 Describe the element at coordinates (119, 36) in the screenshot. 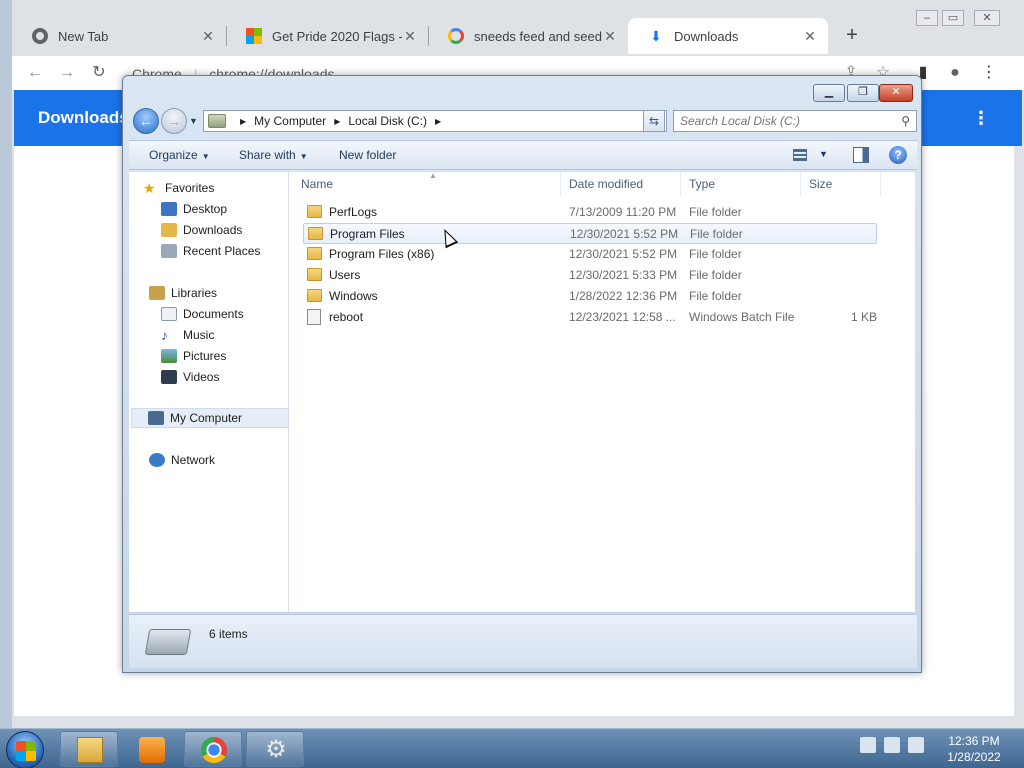

I see `tab-new-tab: New Tab ✕` at that location.